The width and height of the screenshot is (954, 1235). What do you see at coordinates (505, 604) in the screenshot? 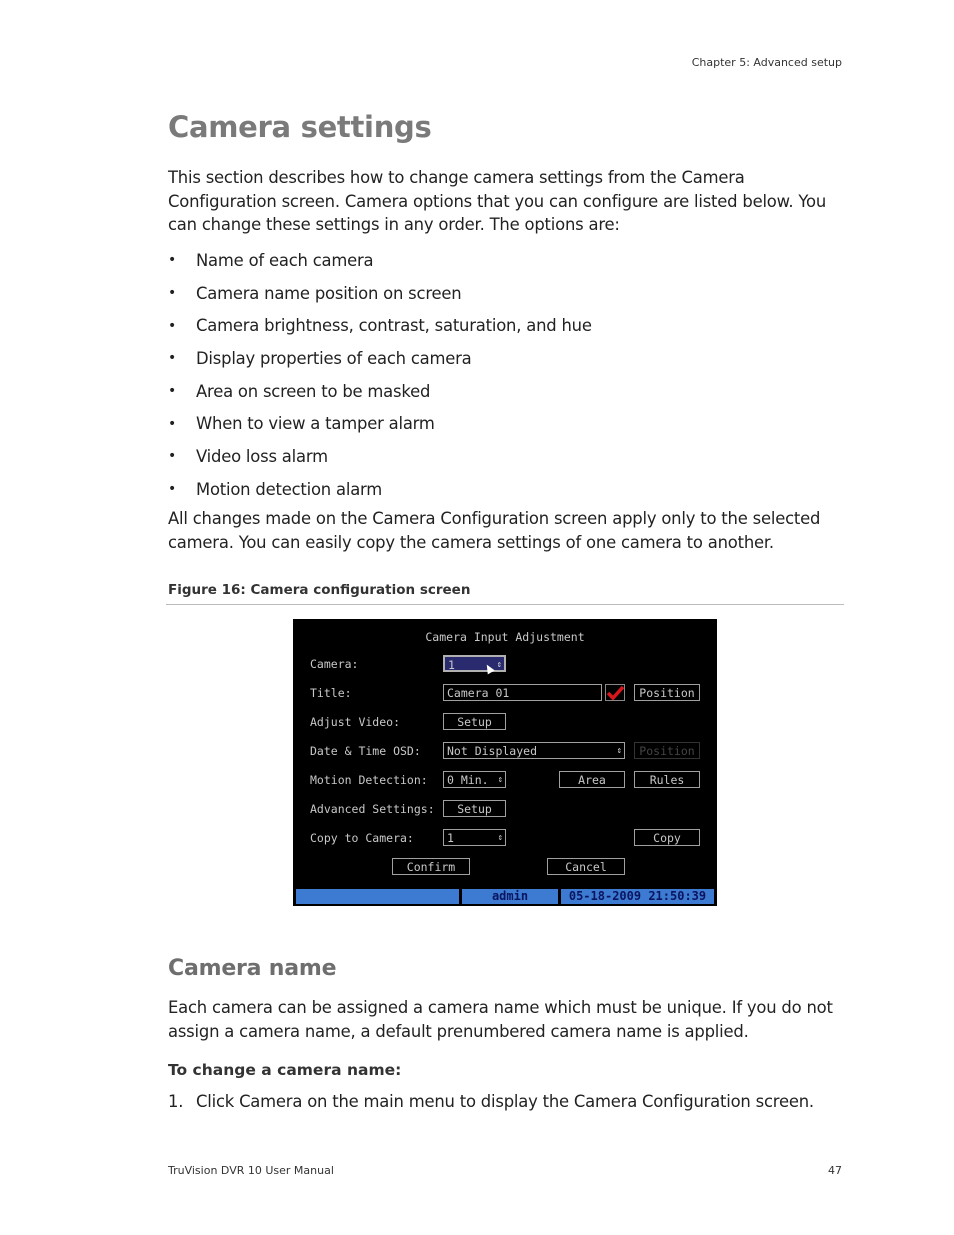
I see `caption-divider` at bounding box center [505, 604].